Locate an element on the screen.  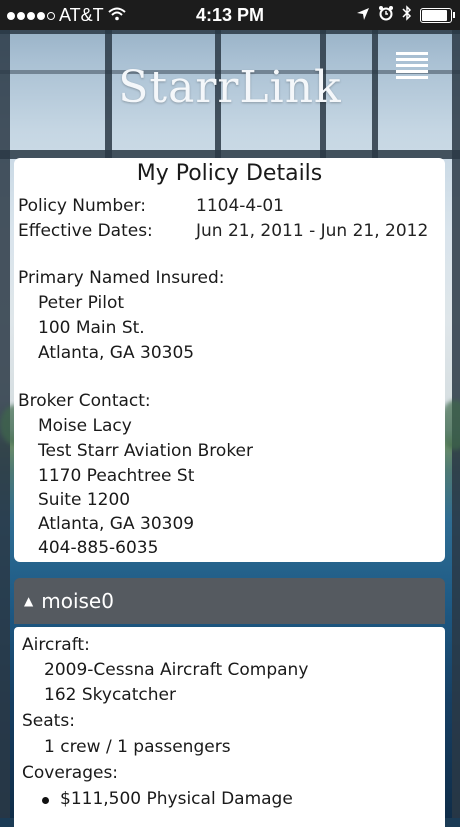
policy-details-title: My Policy Details is located at coordinates (229, 173).